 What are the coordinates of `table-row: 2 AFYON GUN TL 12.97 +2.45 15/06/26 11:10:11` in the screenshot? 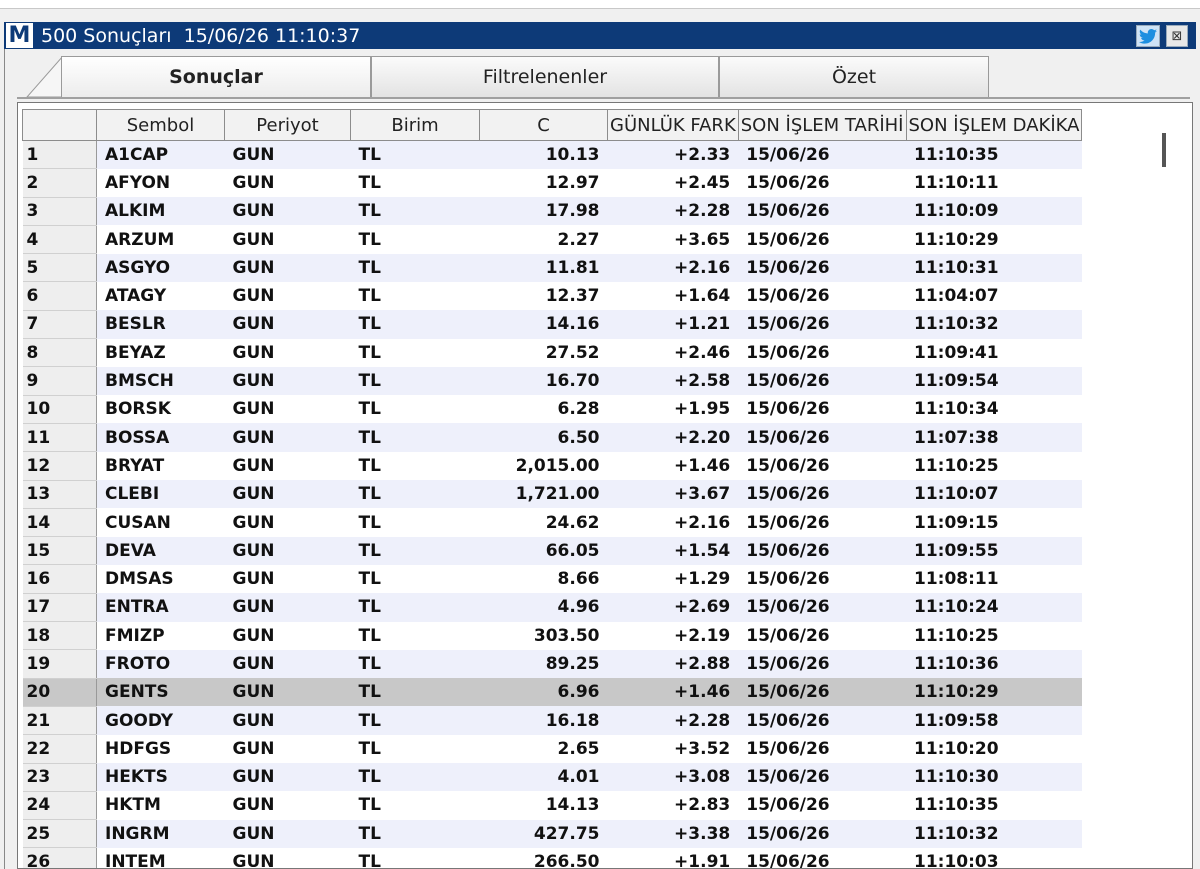 It's located at (552, 183).